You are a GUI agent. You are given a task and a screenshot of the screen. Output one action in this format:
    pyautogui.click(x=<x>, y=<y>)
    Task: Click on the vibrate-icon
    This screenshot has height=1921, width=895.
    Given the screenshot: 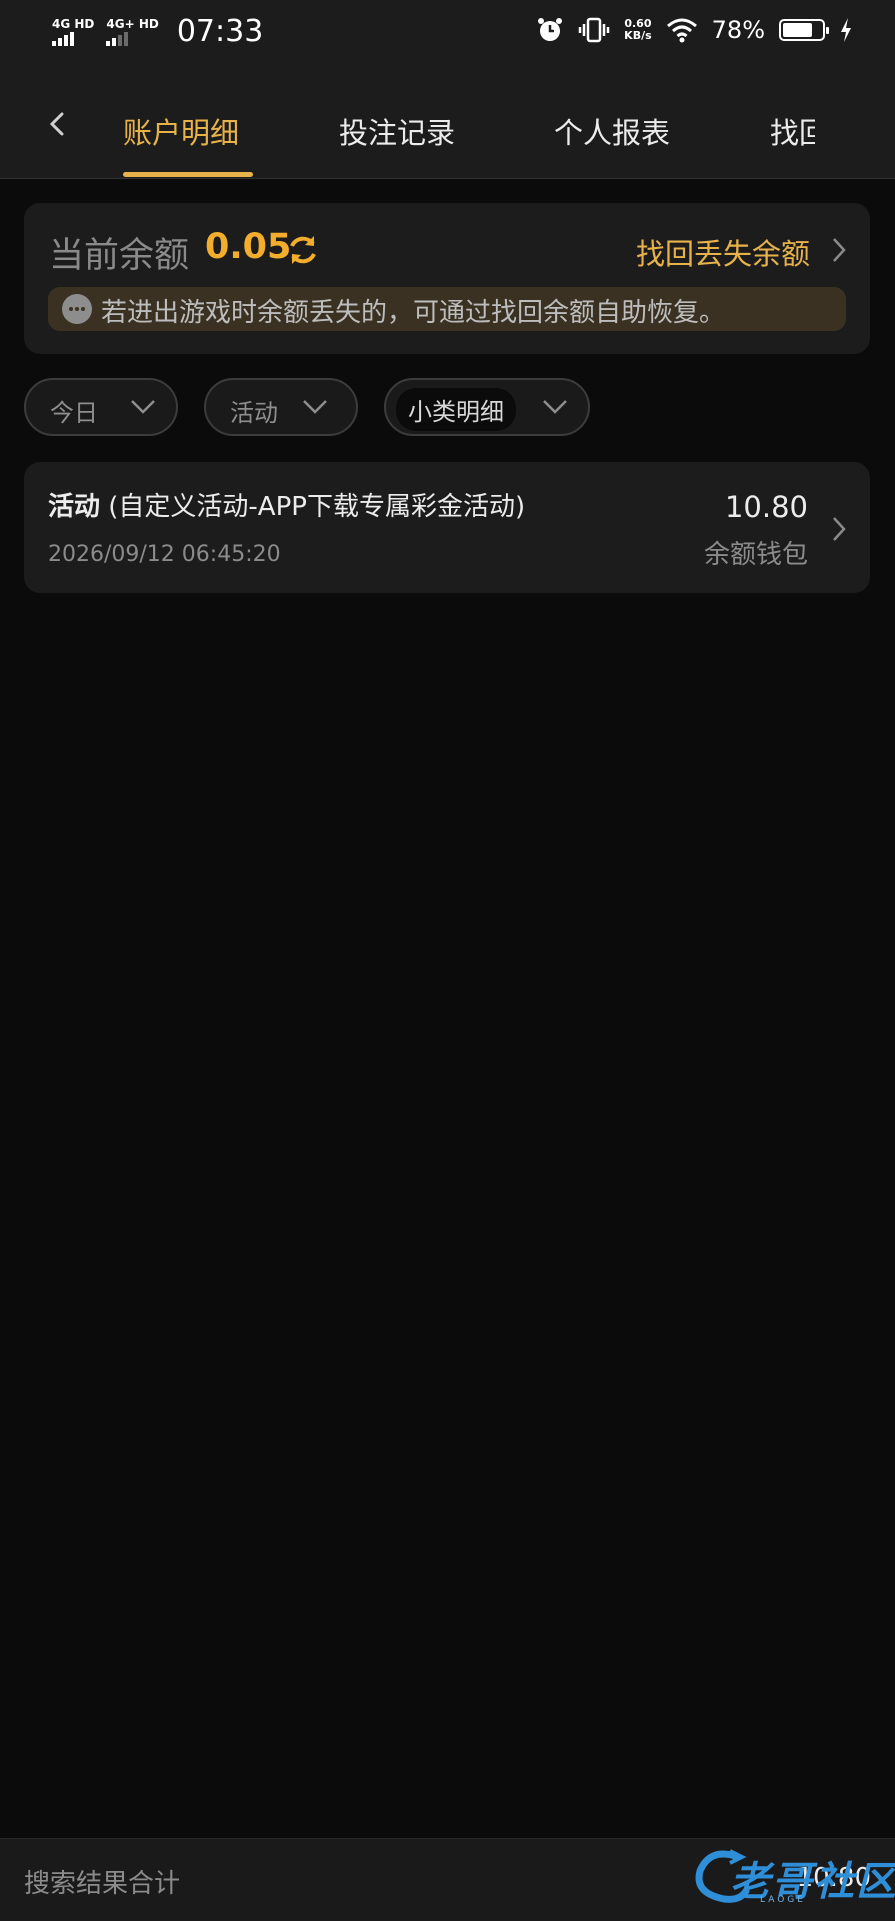 What is the action you would take?
    pyautogui.click(x=594, y=30)
    